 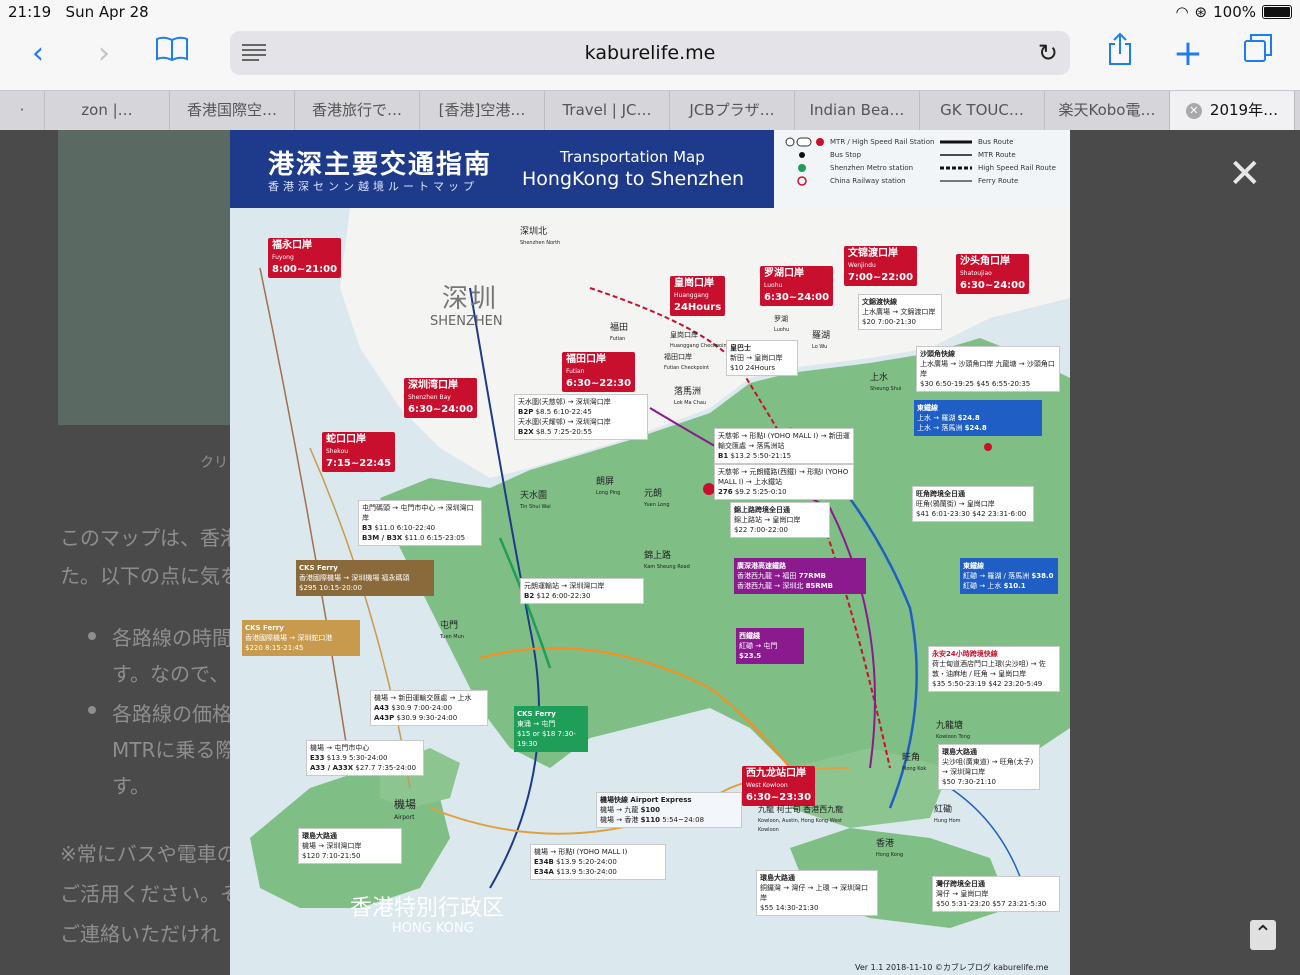 What do you see at coordinates (1245, 174) in the screenshot?
I see `close-icon: ✕` at bounding box center [1245, 174].